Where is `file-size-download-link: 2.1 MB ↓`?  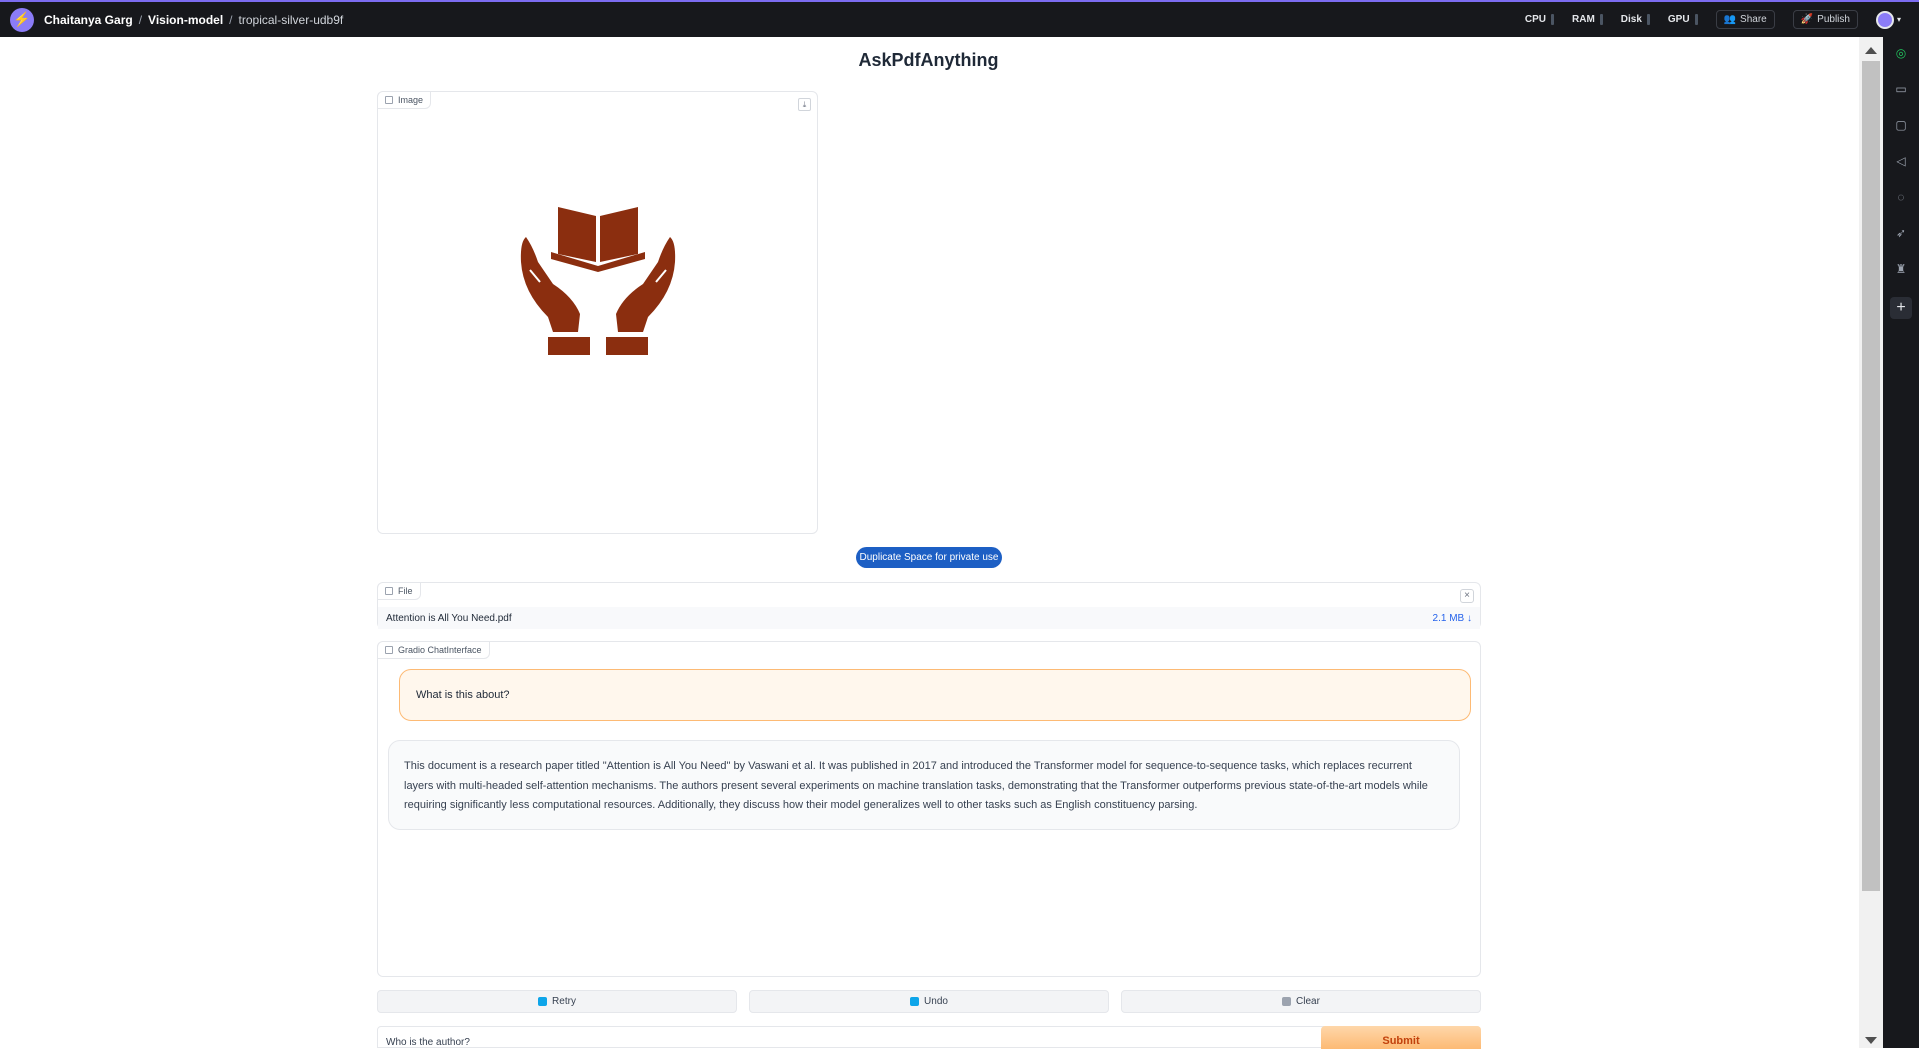
file-size-download-link: 2.1 MB ↓ is located at coordinates (1452, 618).